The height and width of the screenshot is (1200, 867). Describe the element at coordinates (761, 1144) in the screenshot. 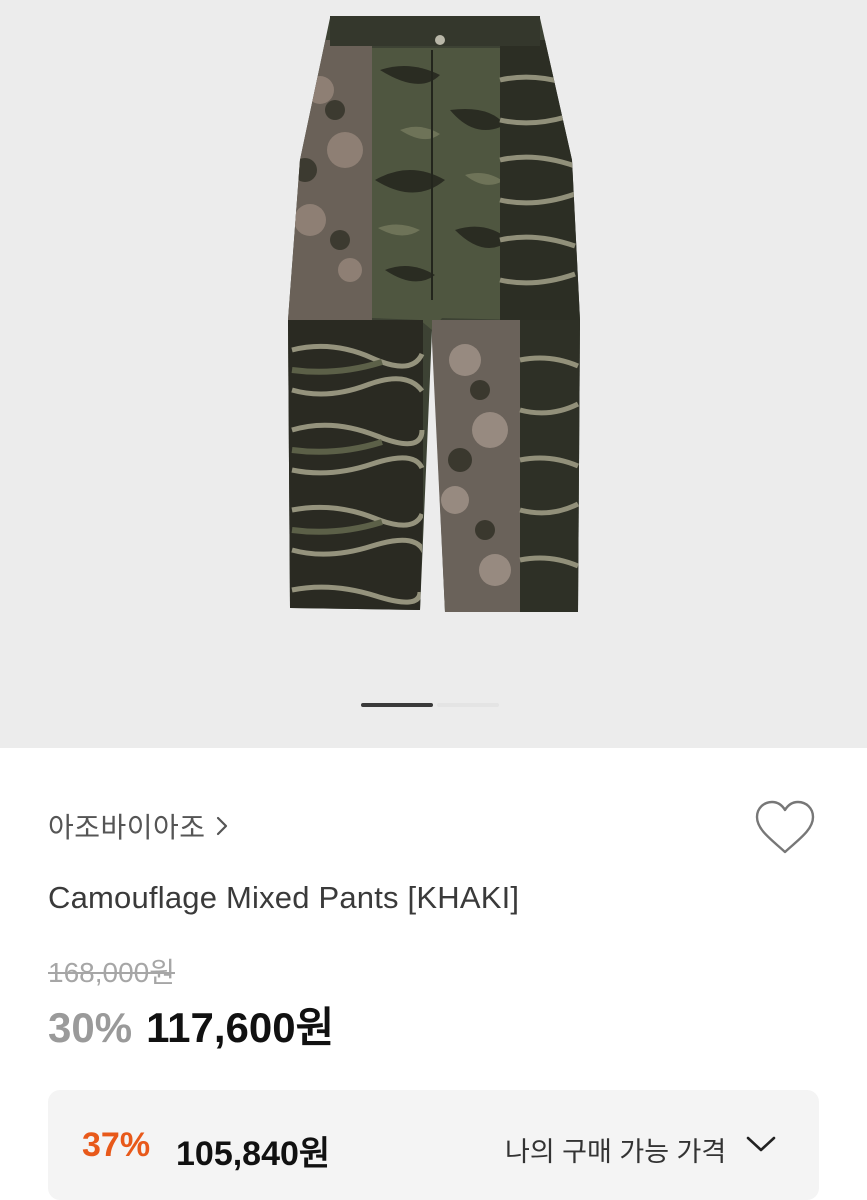

I see `chevron-down-icon` at that location.